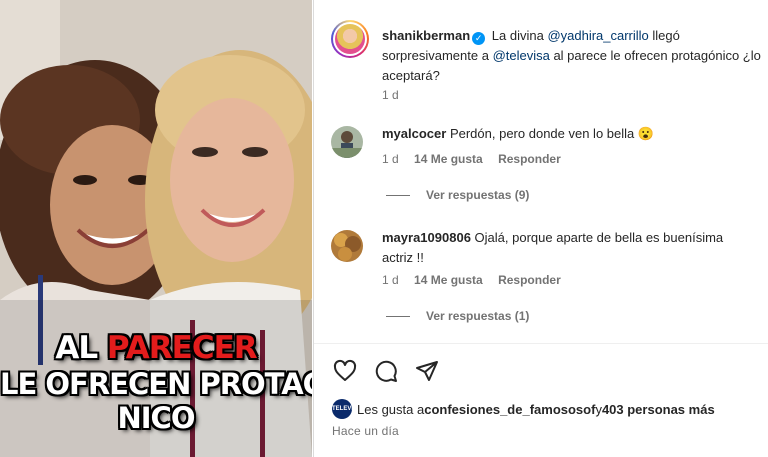 Image resolution: width=768 pixels, height=457 pixels. What do you see at coordinates (479, 38) in the screenshot?
I see `verified-icon: ✓` at bounding box center [479, 38].